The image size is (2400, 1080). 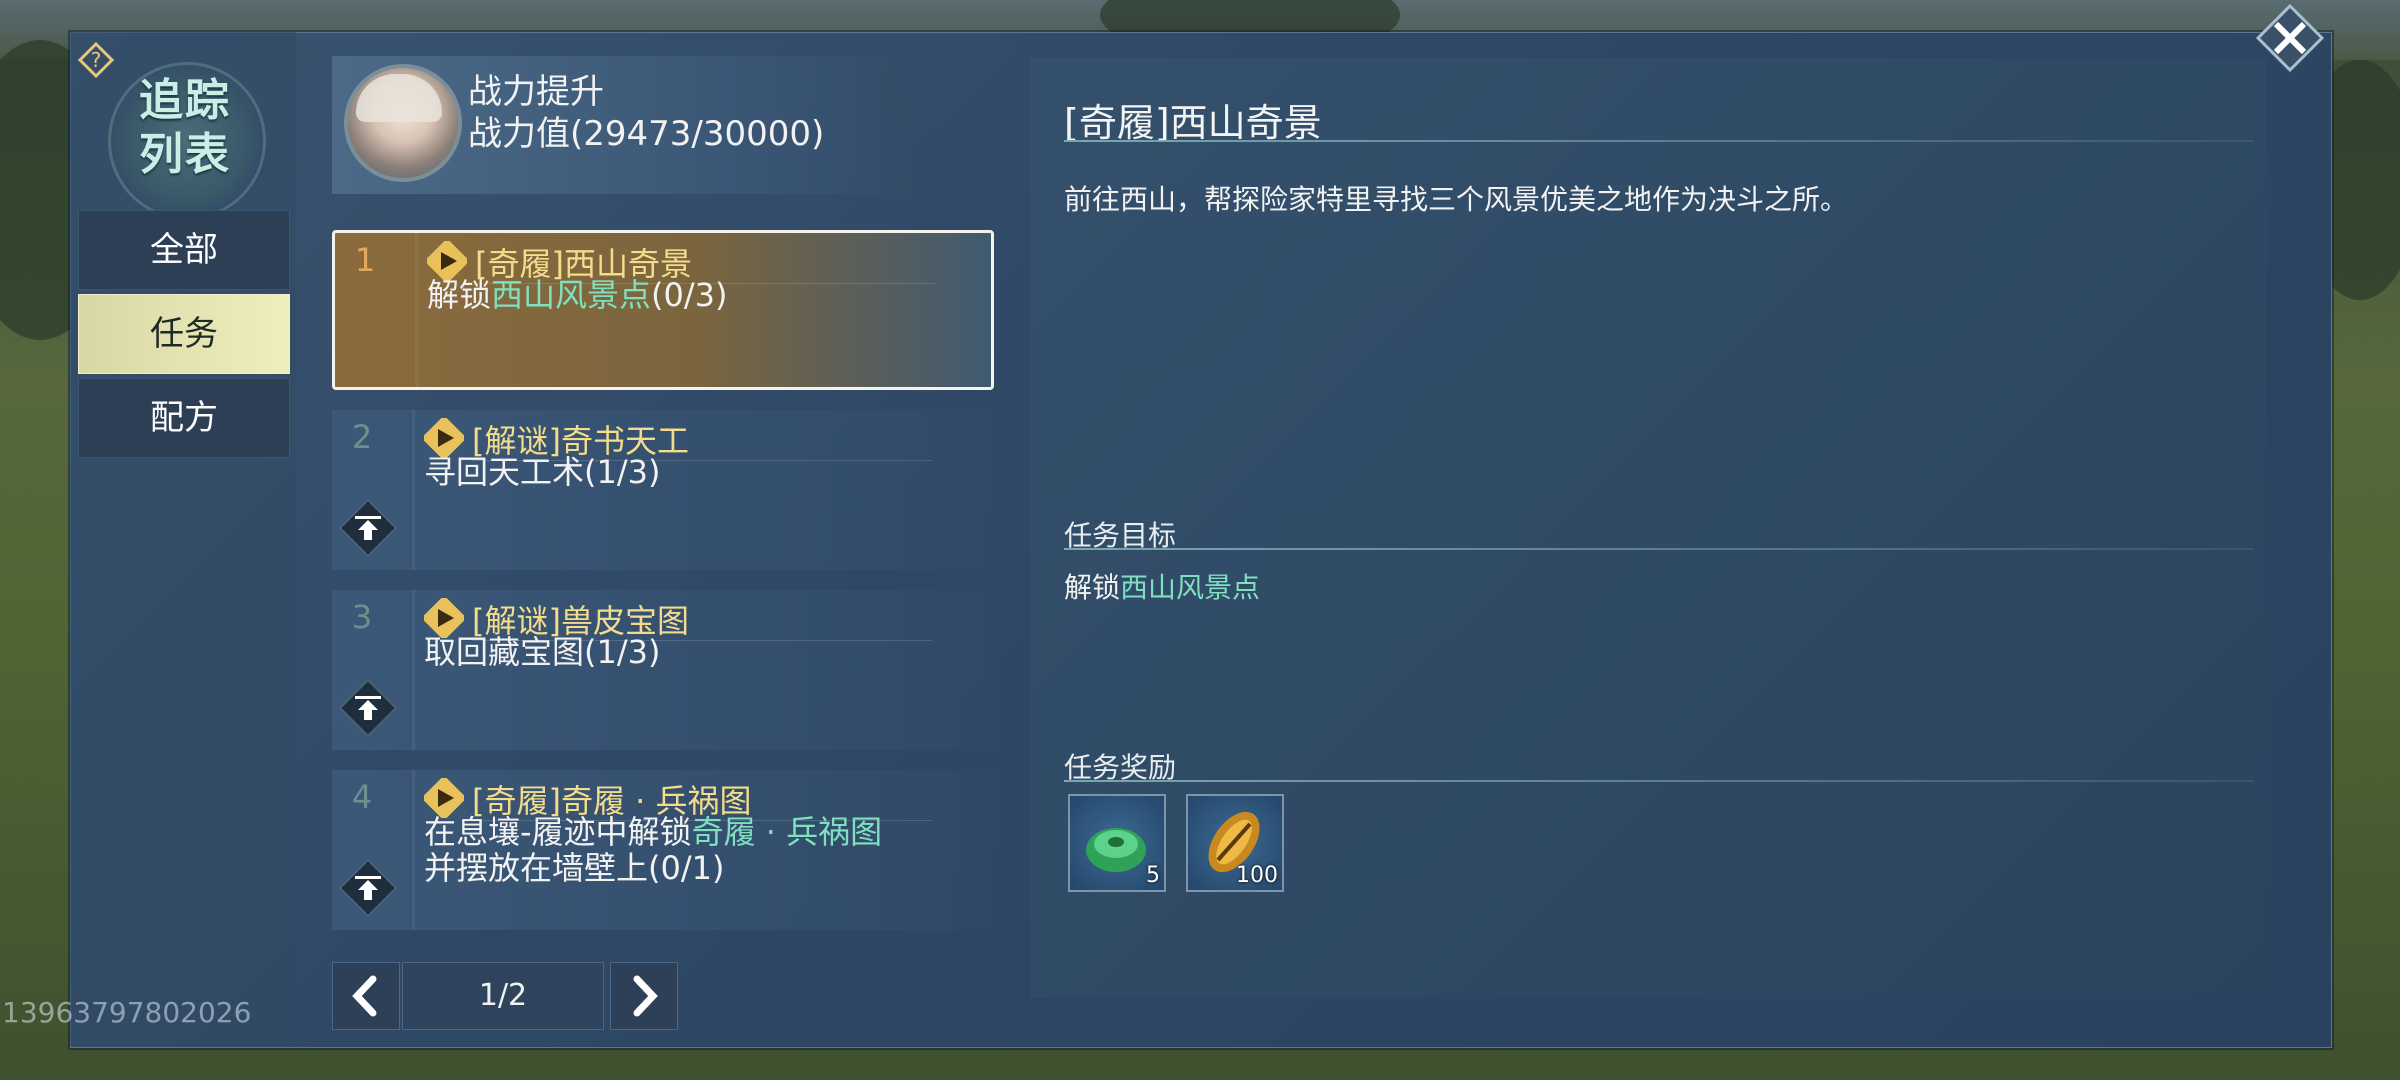 I want to click on next-page-button, so click(x=644, y=996).